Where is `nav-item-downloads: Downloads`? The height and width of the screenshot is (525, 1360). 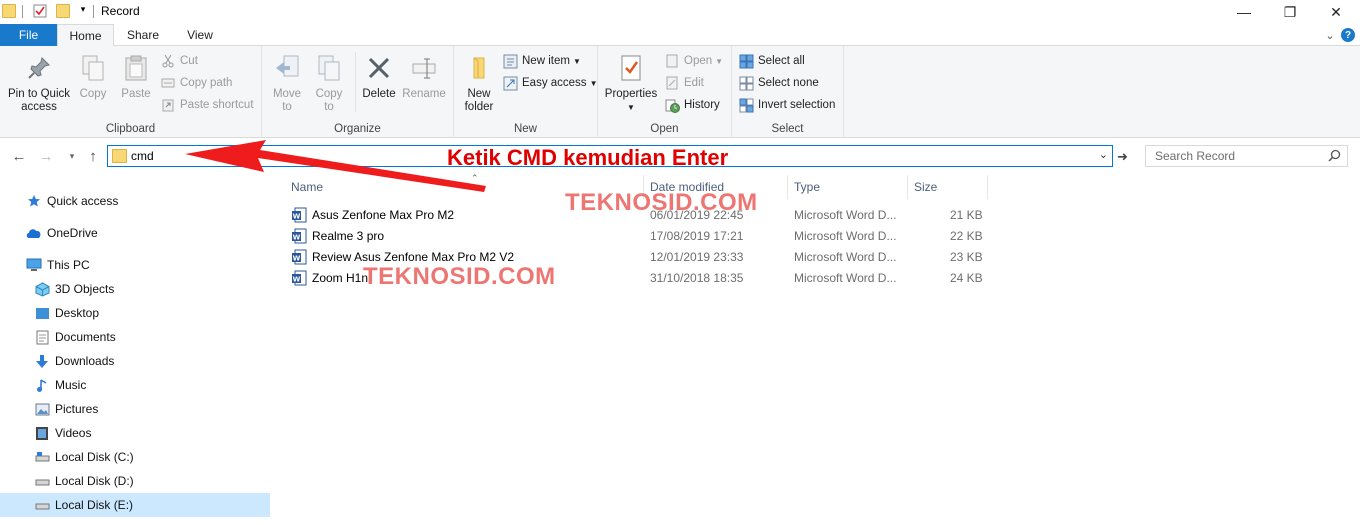
nav-item-downloads: Downloads is located at coordinates (74, 361).